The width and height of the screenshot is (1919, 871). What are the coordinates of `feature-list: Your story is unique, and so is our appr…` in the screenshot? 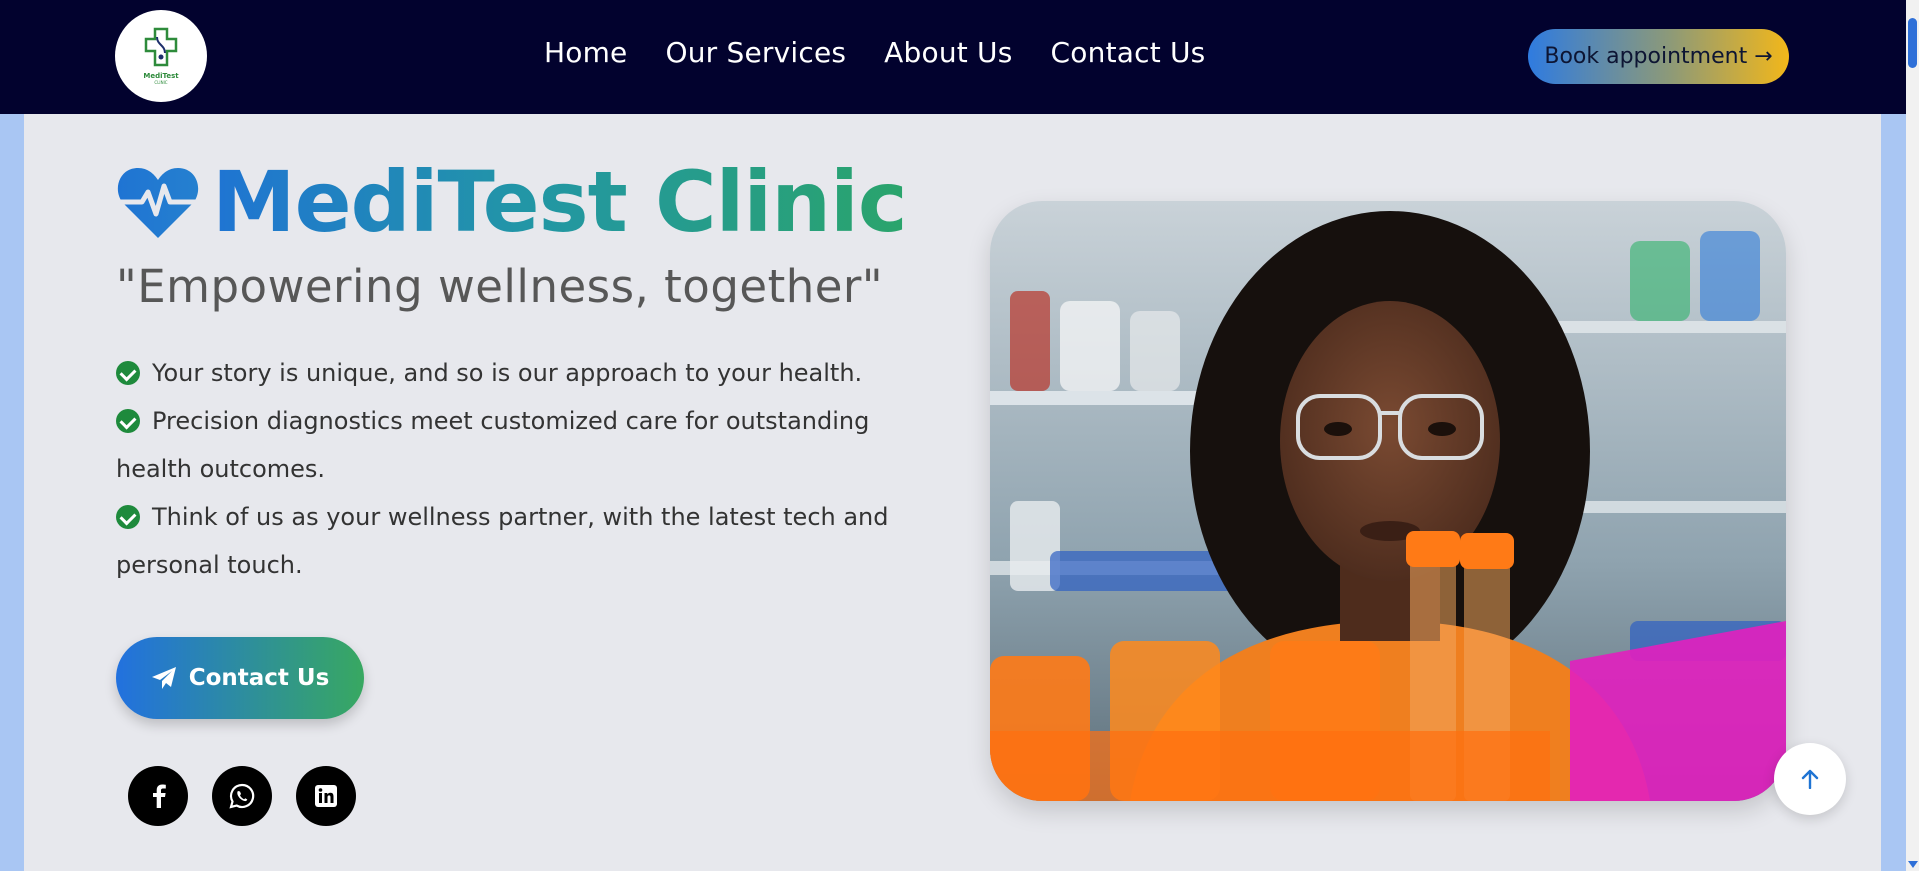 It's located at (516, 469).